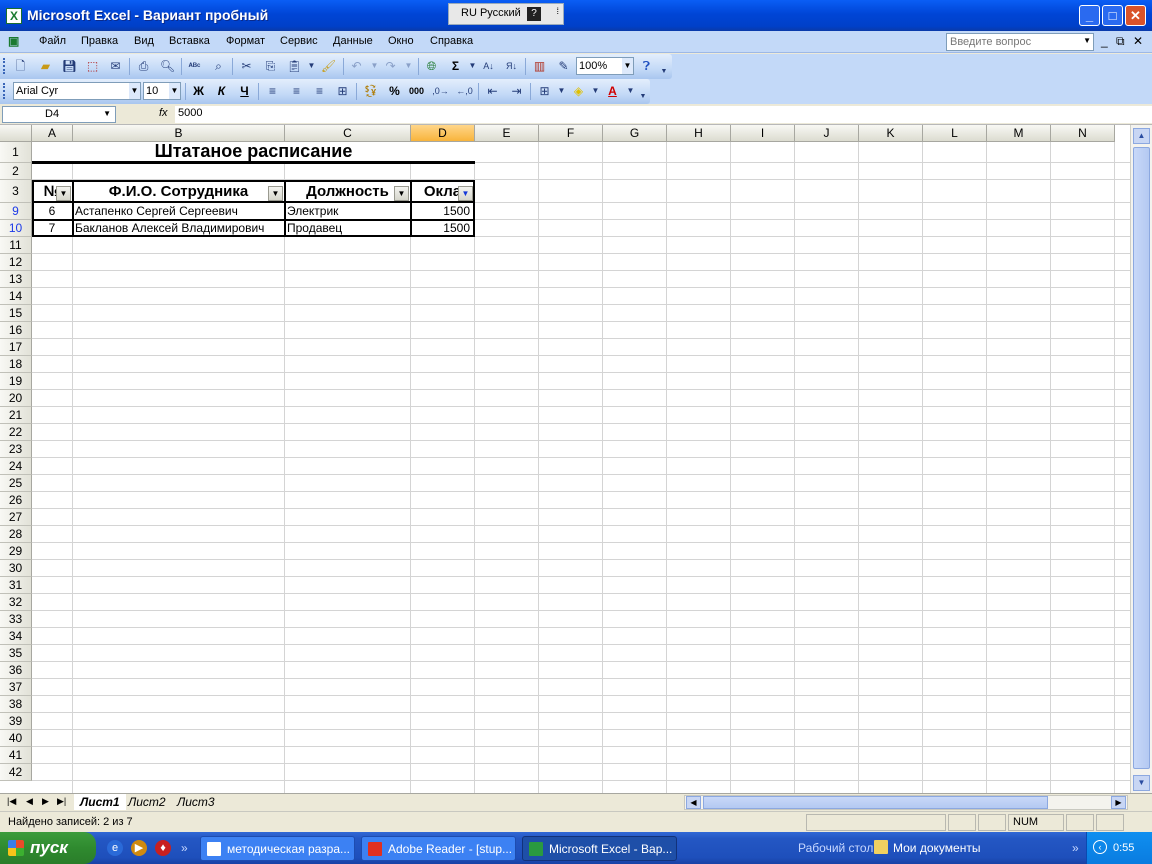 This screenshot has height=864, width=1152. What do you see at coordinates (1141, 783) in the screenshot?
I see `scroll-down-icon: ▼` at bounding box center [1141, 783].